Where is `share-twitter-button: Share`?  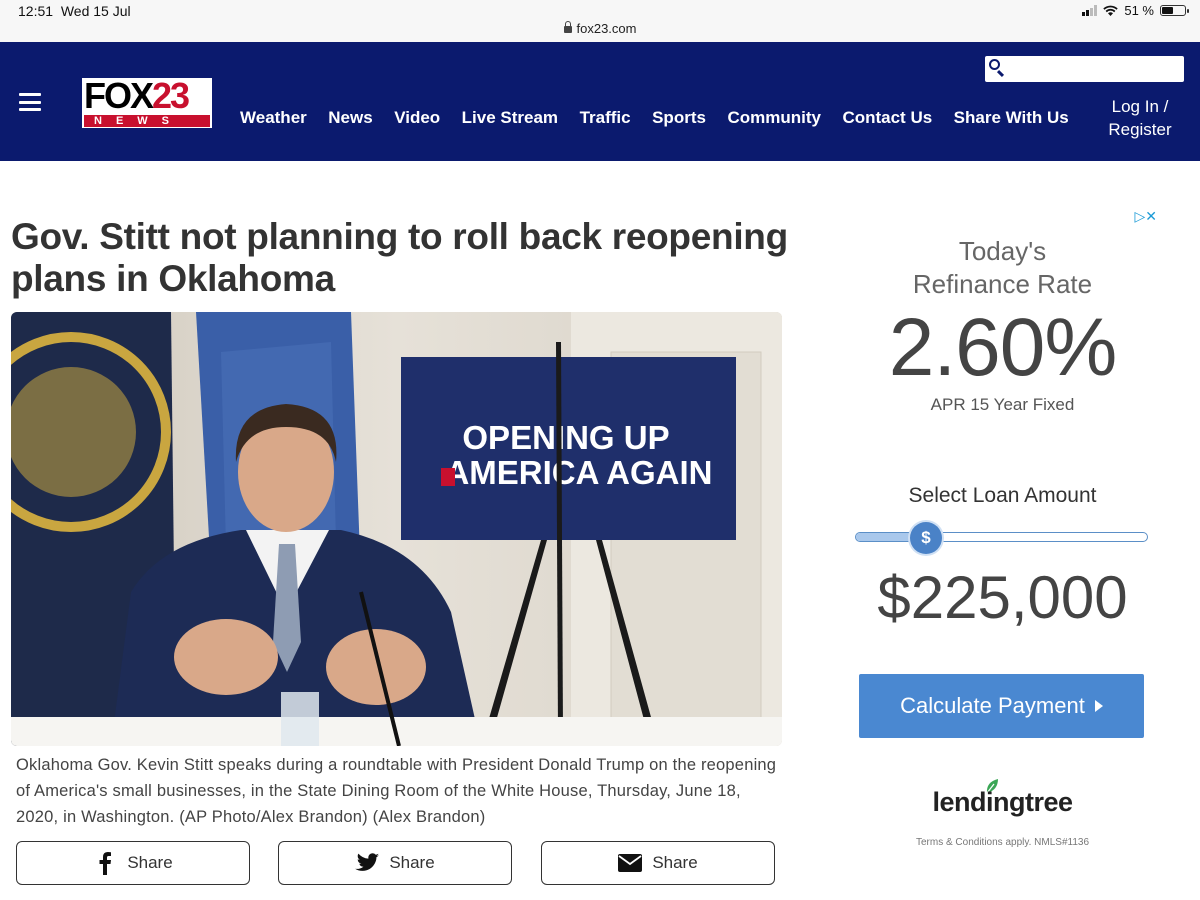
share-twitter-button: Share is located at coordinates (395, 863).